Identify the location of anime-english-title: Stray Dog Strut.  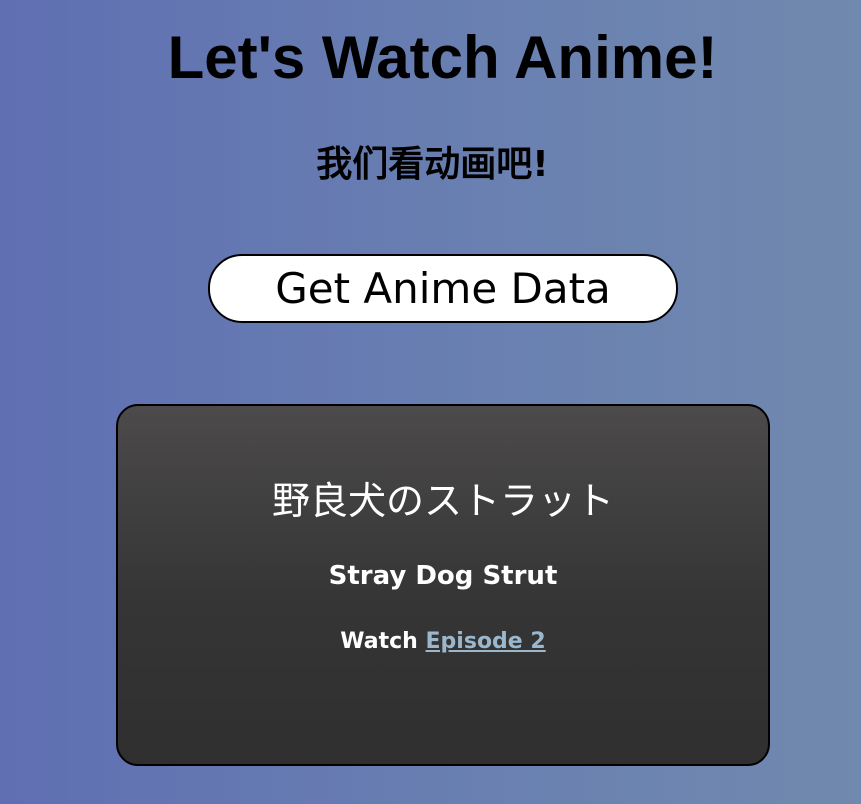
(443, 576).